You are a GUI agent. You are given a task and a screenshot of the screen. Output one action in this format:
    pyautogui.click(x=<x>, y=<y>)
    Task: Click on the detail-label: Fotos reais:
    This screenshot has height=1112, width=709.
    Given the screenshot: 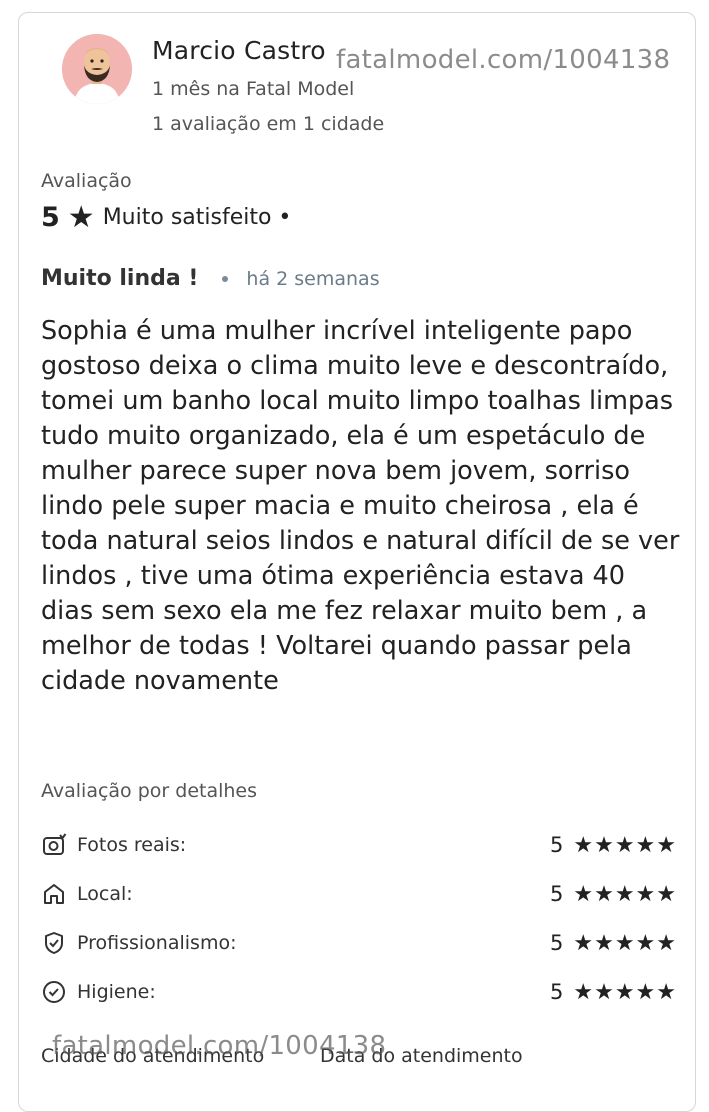 What is the action you would take?
    pyautogui.click(x=132, y=845)
    